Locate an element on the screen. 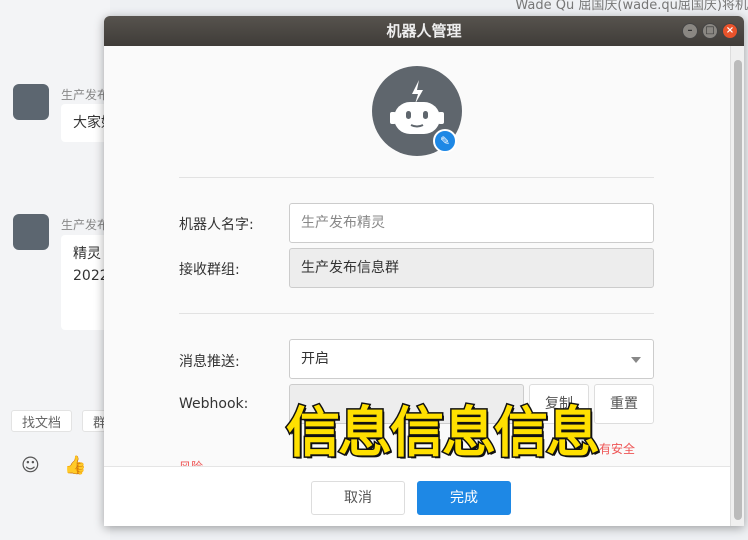  scrollbar-thumb is located at coordinates (738, 290).